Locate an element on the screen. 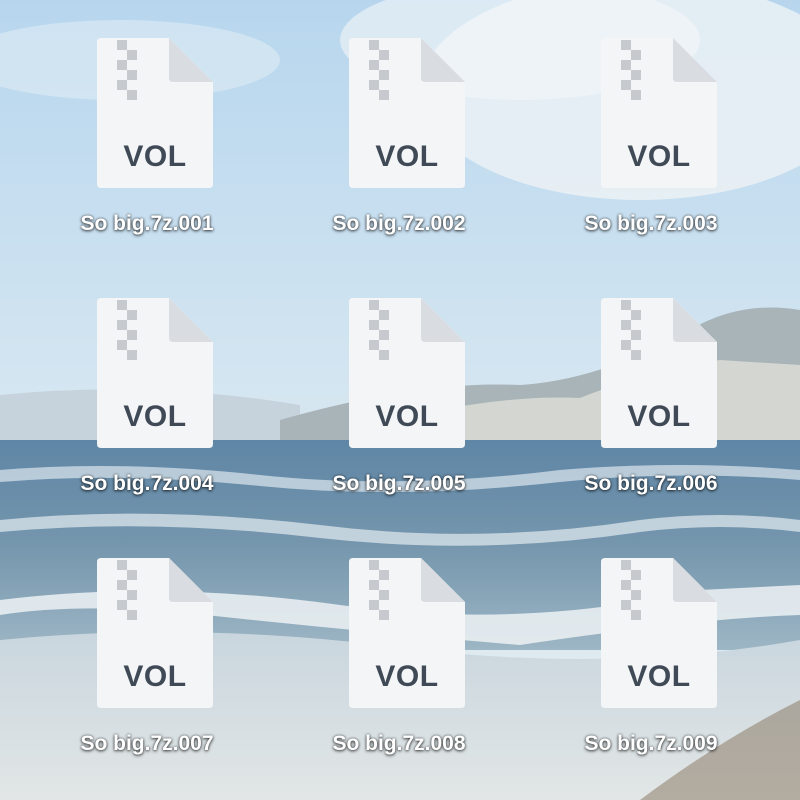 The height and width of the screenshot is (800, 800). file-icon-001: VOL So big.7z.001 is located at coordinates (147, 153).